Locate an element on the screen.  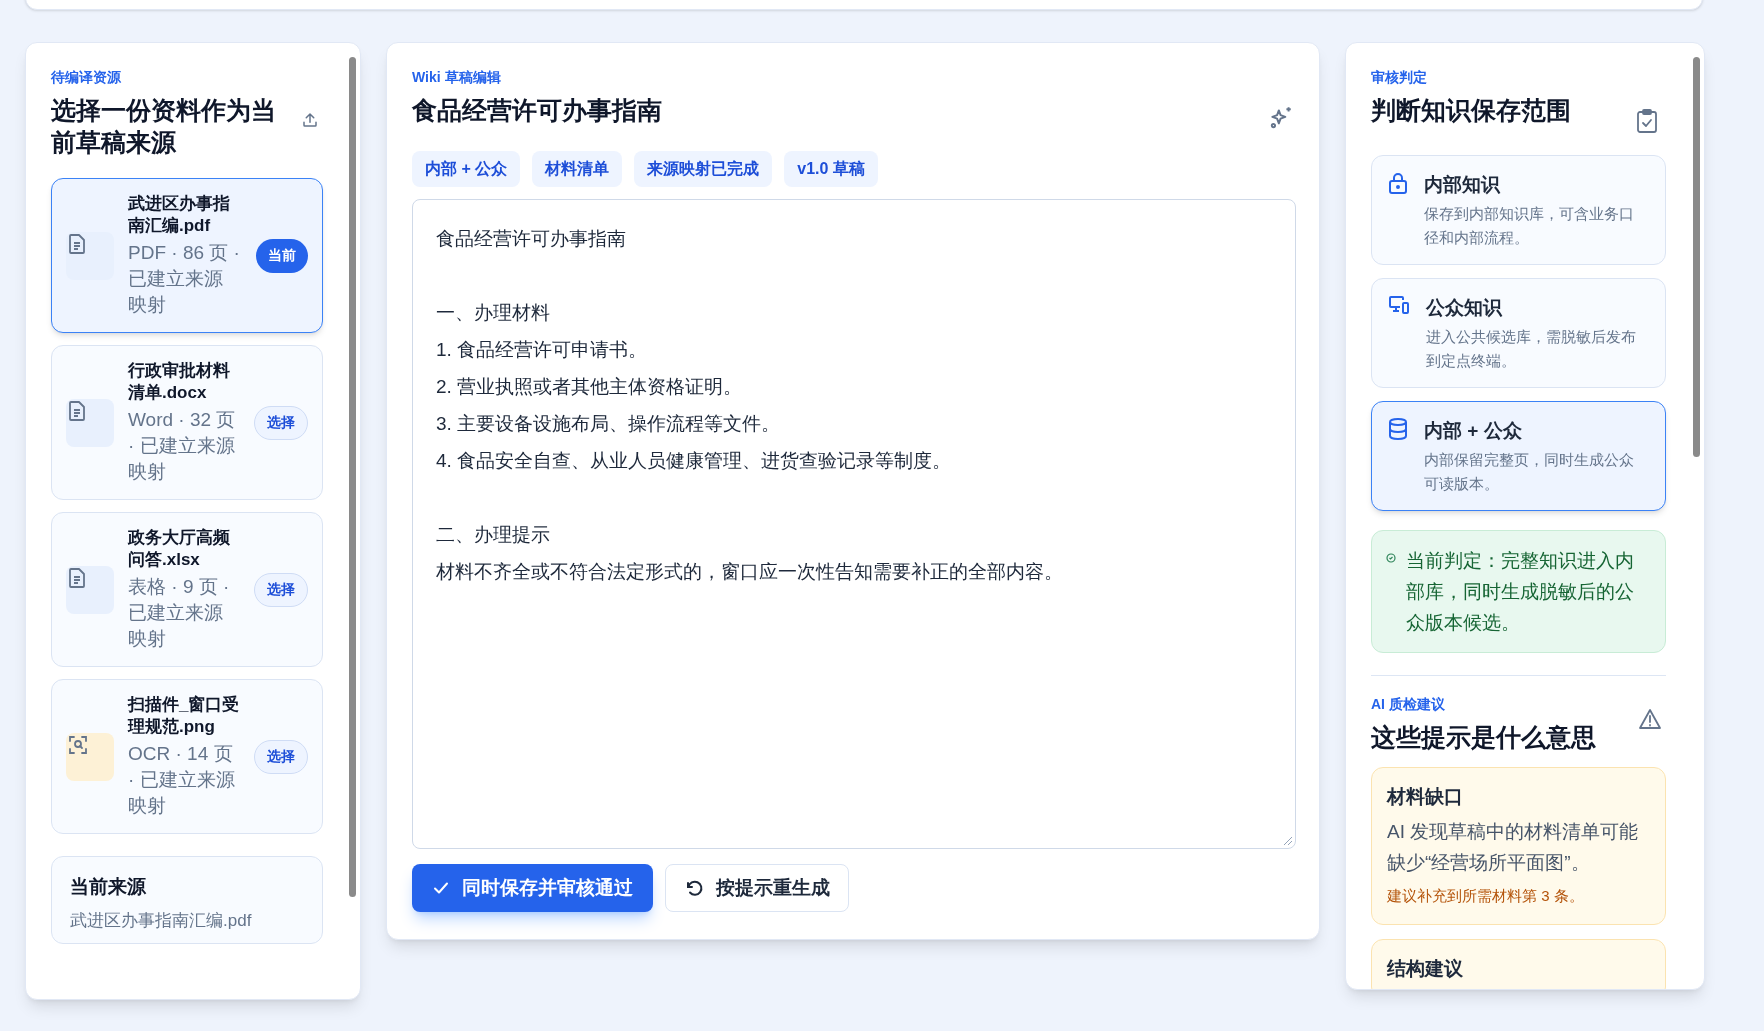
draft-line: 4. 食品安全自查、从业人员健康管理、进货查验记录等制度。 is located at coordinates (694, 461).